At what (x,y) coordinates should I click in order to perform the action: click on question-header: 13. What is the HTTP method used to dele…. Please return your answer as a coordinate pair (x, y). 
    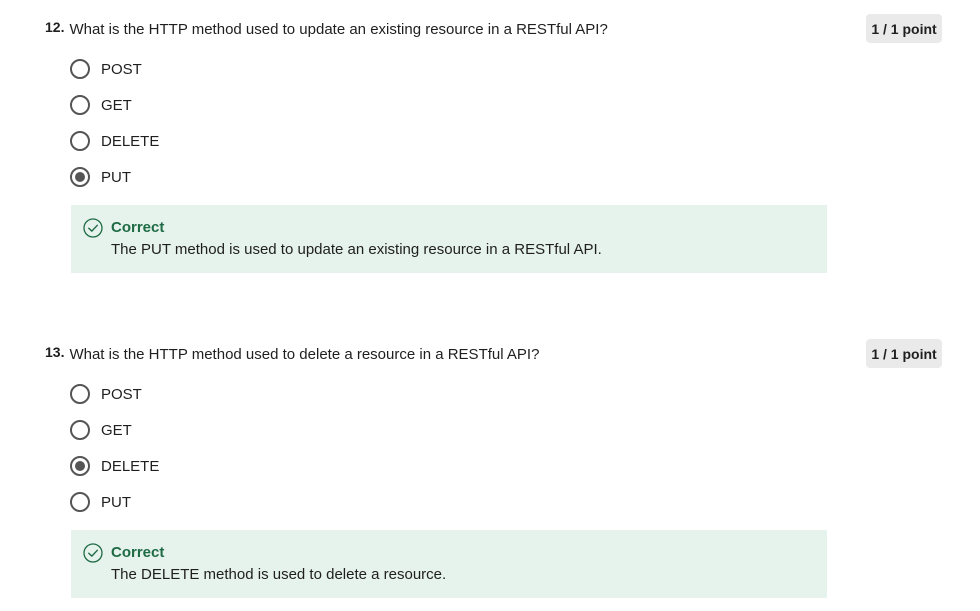
    Looking at the image, I should click on (292, 354).